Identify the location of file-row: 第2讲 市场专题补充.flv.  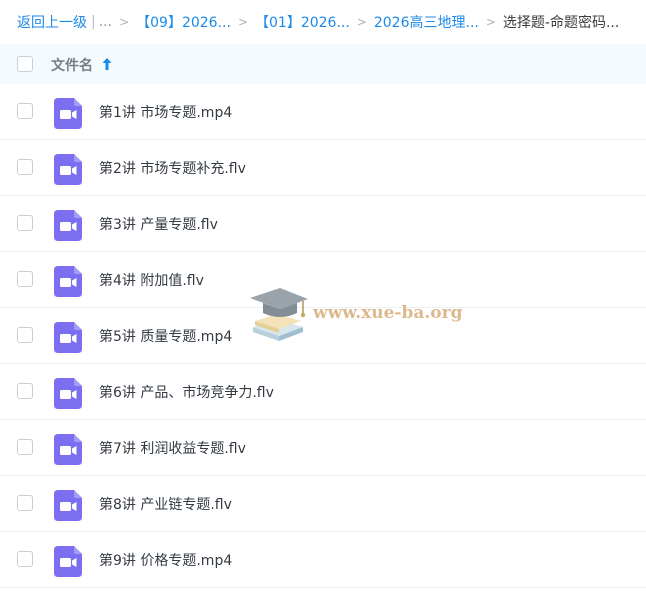
(323, 168).